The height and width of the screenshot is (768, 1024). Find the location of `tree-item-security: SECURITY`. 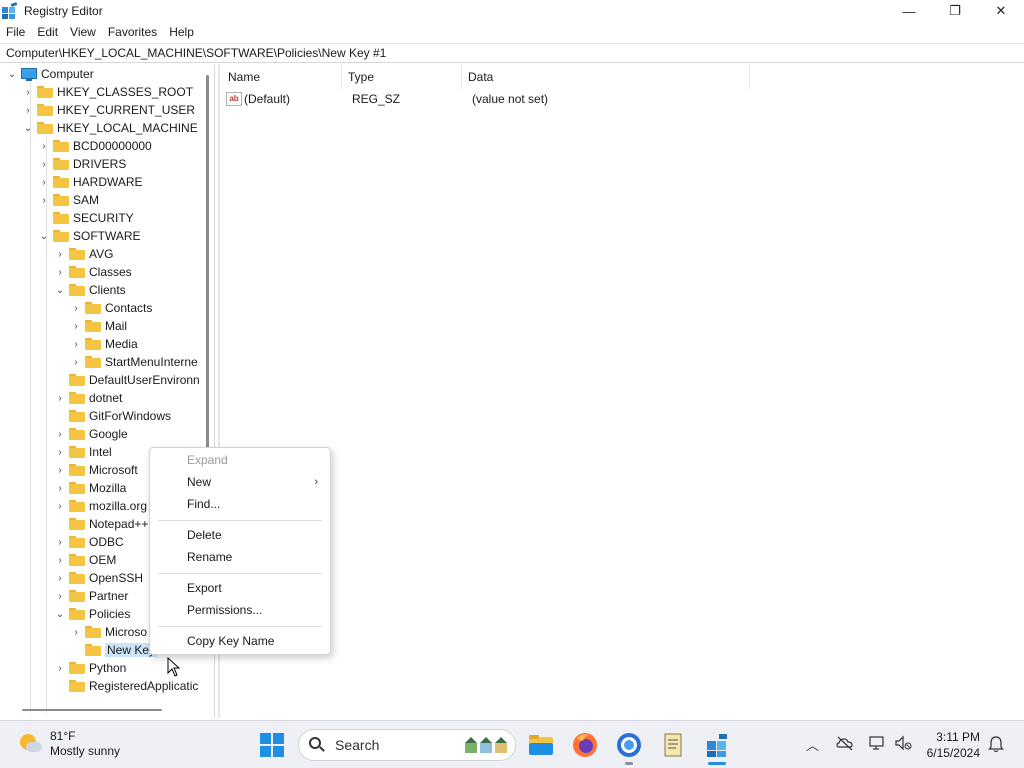

tree-item-security: SECURITY is located at coordinates (86, 218).